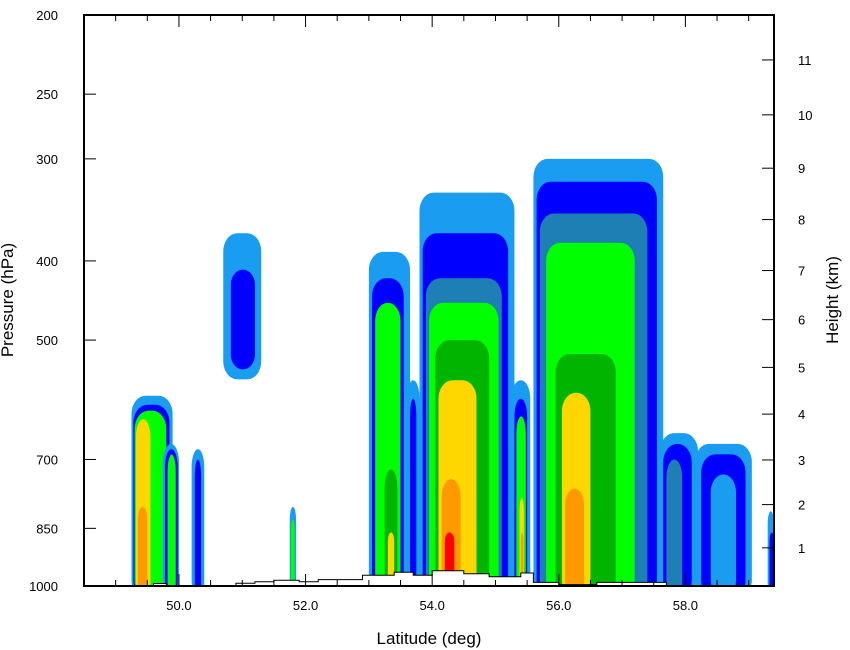 Image resolution: width=850 pixels, height=650 pixels. What do you see at coordinates (801, 320) in the screenshot?
I see `height-tick-label: 6` at bounding box center [801, 320].